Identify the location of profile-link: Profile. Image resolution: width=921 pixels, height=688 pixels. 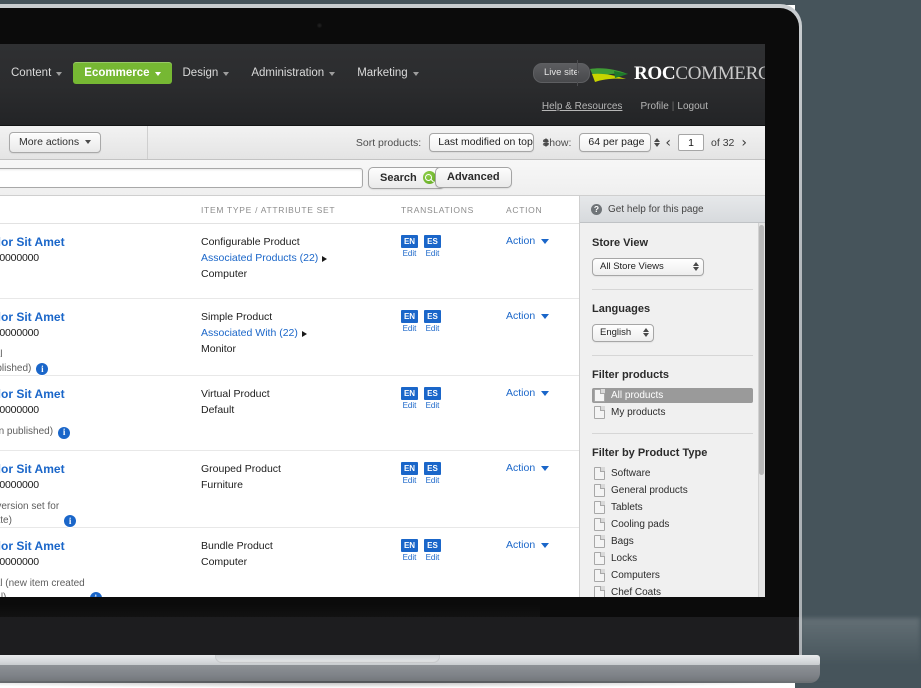
(654, 106).